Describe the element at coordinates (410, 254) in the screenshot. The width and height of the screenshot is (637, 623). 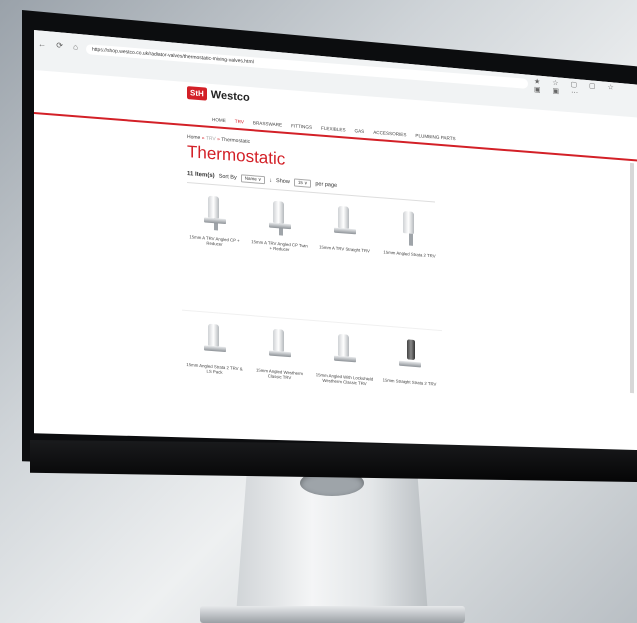
I see `product-name: 15mm Angled Strata 2 TRV` at that location.